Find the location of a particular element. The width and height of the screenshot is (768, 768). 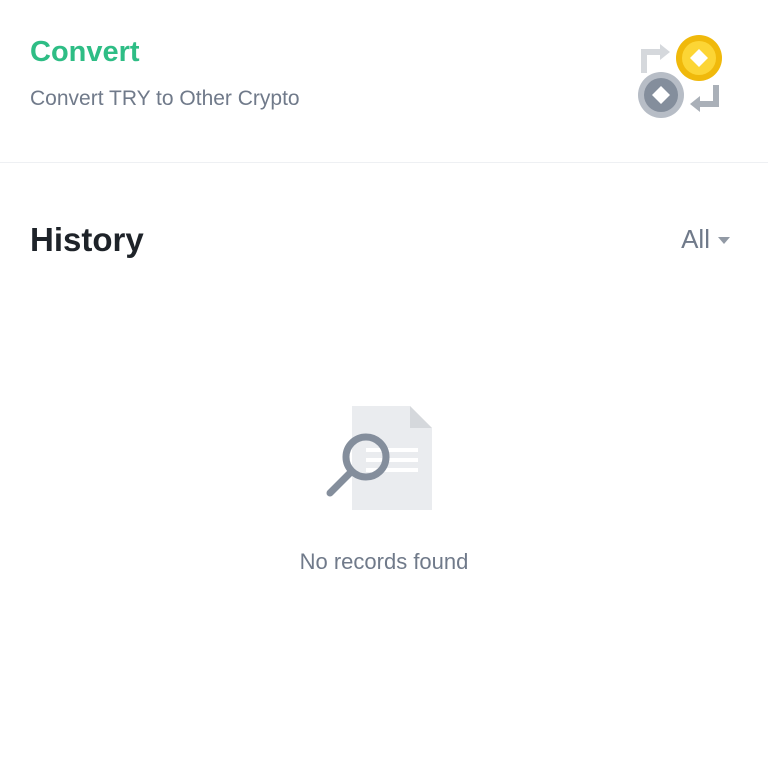

filter-selected-label: All is located at coordinates (695, 239).